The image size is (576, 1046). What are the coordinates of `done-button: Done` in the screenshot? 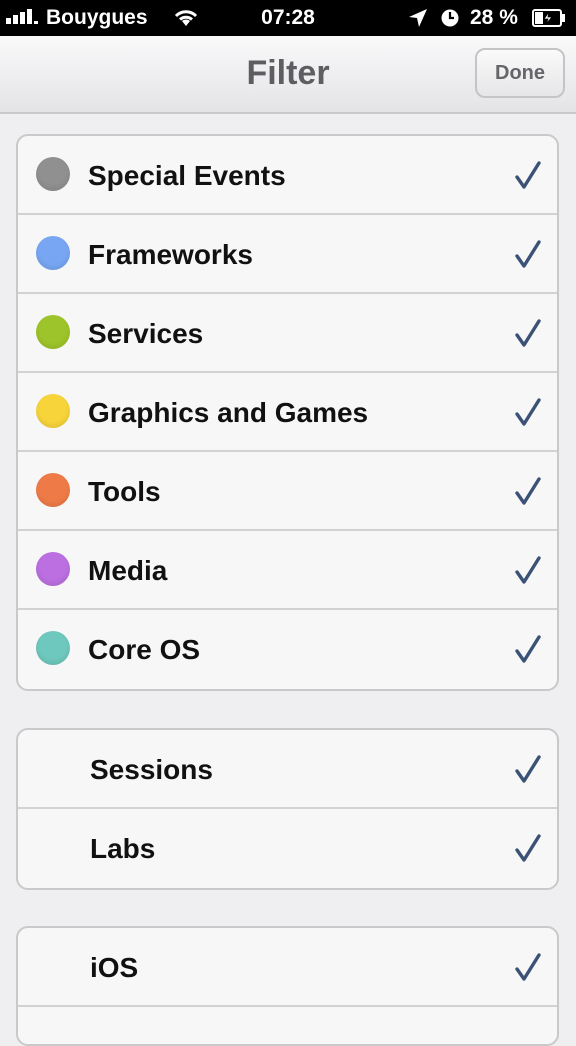 It's located at (520, 73).